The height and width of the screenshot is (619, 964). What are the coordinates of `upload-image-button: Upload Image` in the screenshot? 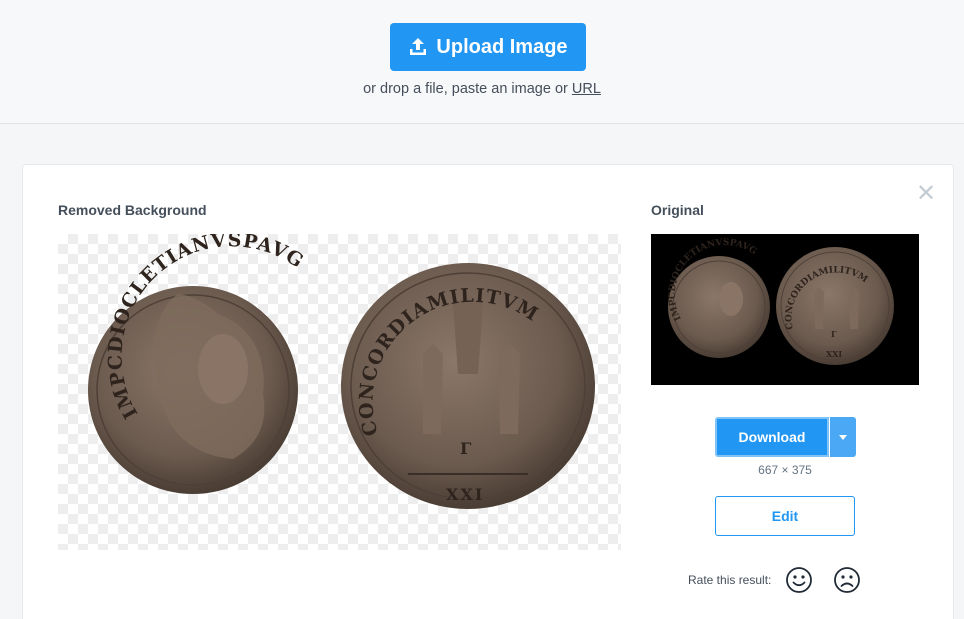 It's located at (488, 47).